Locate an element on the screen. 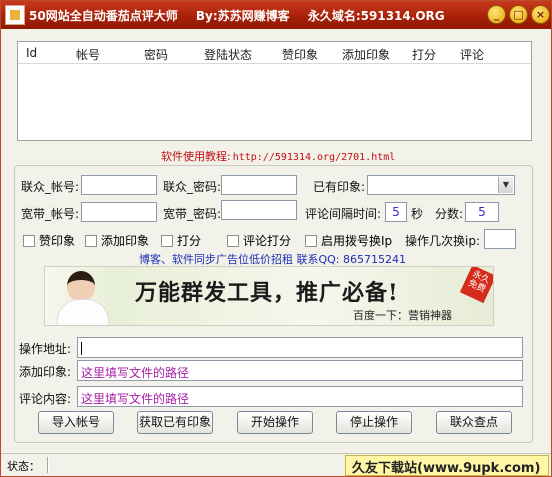 Image resolution: width=552 pixels, height=477 pixels. tutorial-label: 软件使用教程: is located at coordinates (196, 156).